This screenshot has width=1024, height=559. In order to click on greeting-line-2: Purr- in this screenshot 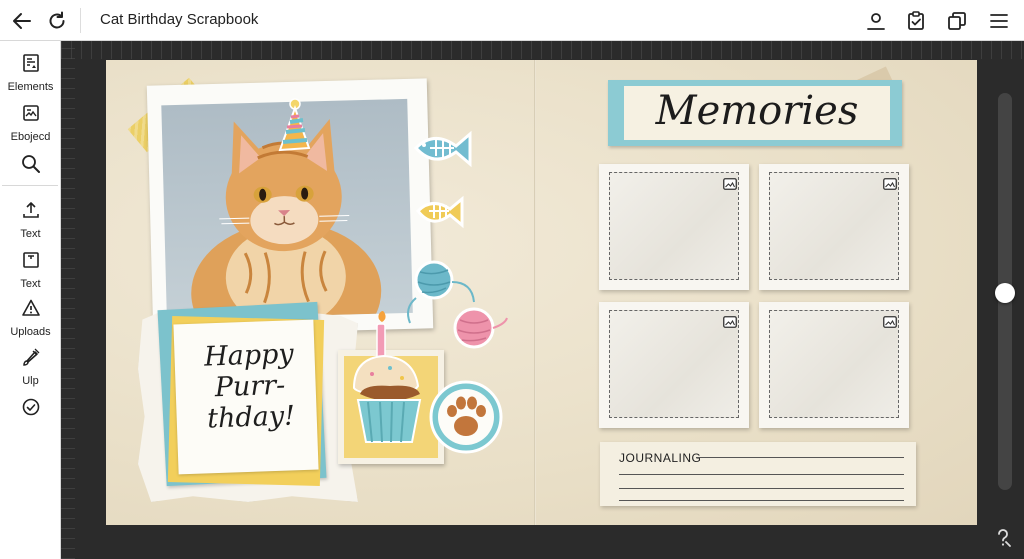, I will do `click(250, 386)`.